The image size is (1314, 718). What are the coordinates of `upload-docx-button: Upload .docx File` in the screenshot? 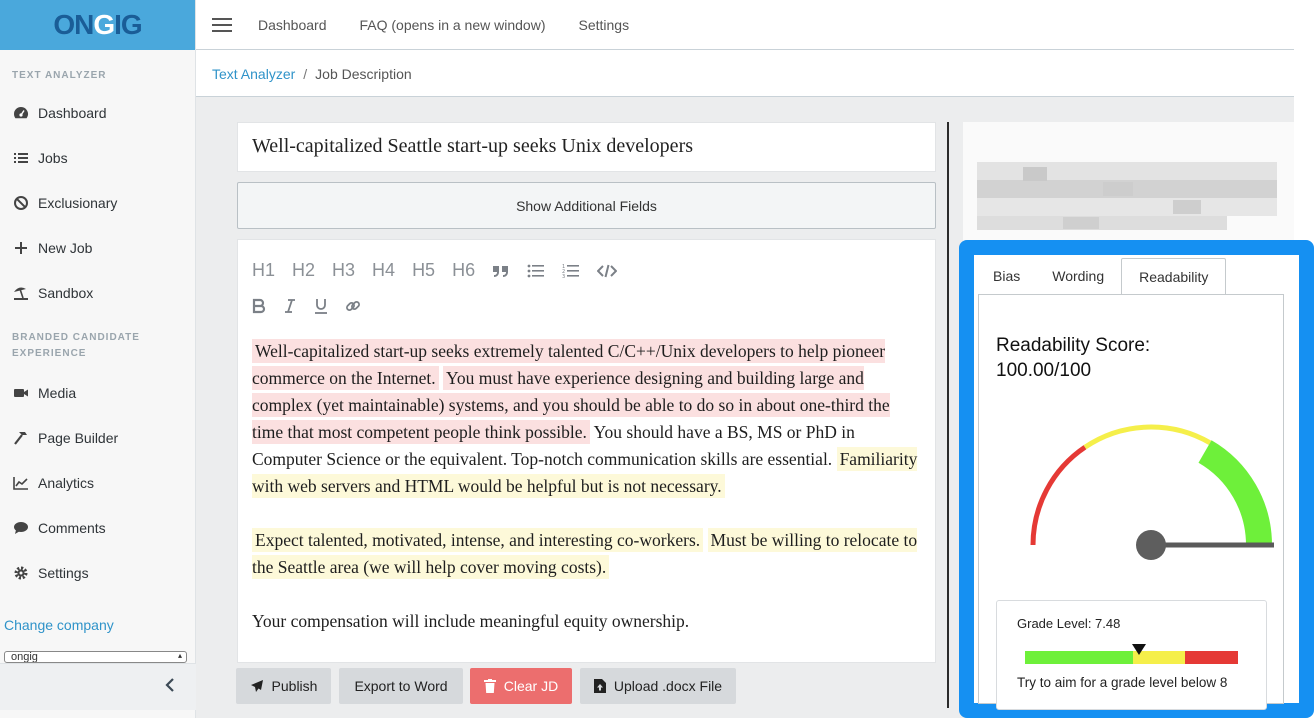 It's located at (658, 686).